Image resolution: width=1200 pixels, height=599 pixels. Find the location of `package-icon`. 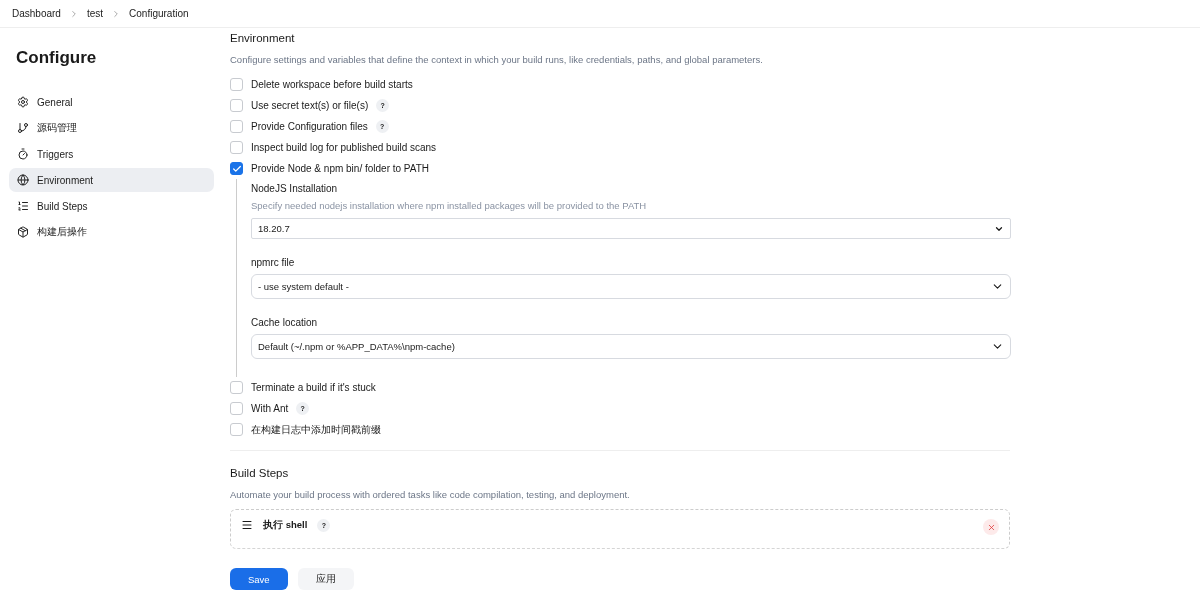

package-icon is located at coordinates (23, 232).